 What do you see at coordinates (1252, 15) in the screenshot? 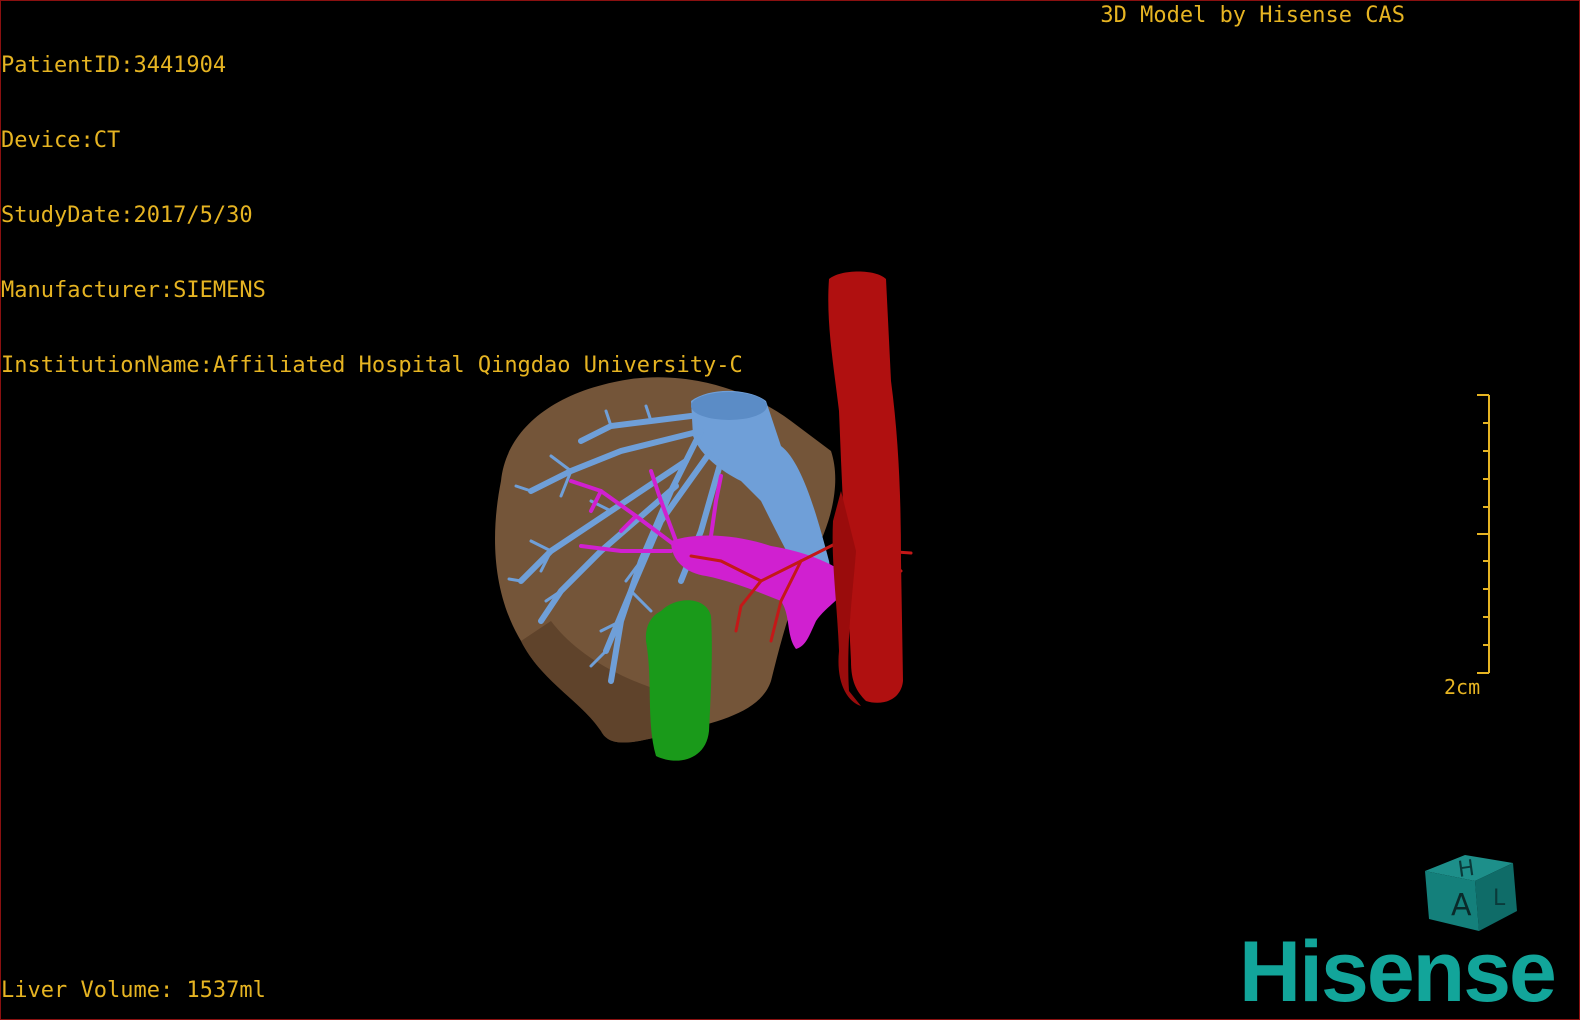
I see `model-credit-text: 3D Model by Hisense CAS` at bounding box center [1252, 15].